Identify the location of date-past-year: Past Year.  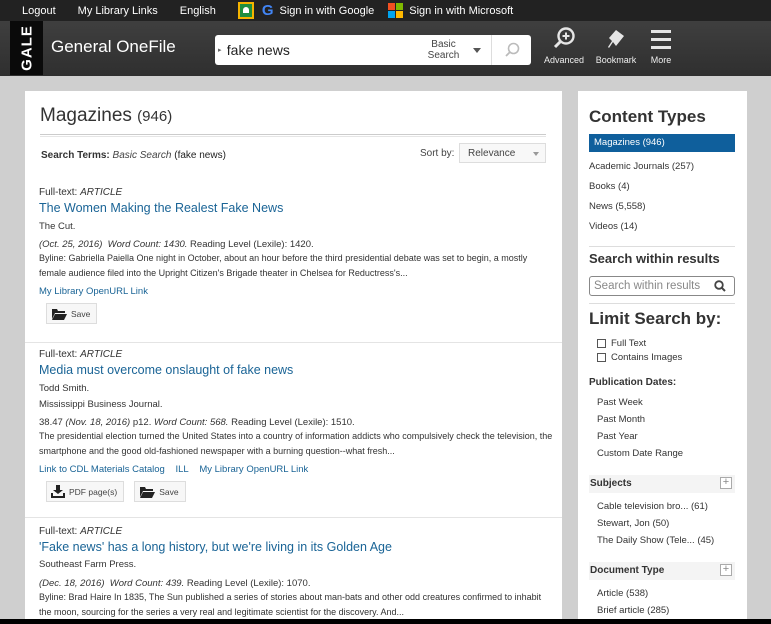
(617, 436).